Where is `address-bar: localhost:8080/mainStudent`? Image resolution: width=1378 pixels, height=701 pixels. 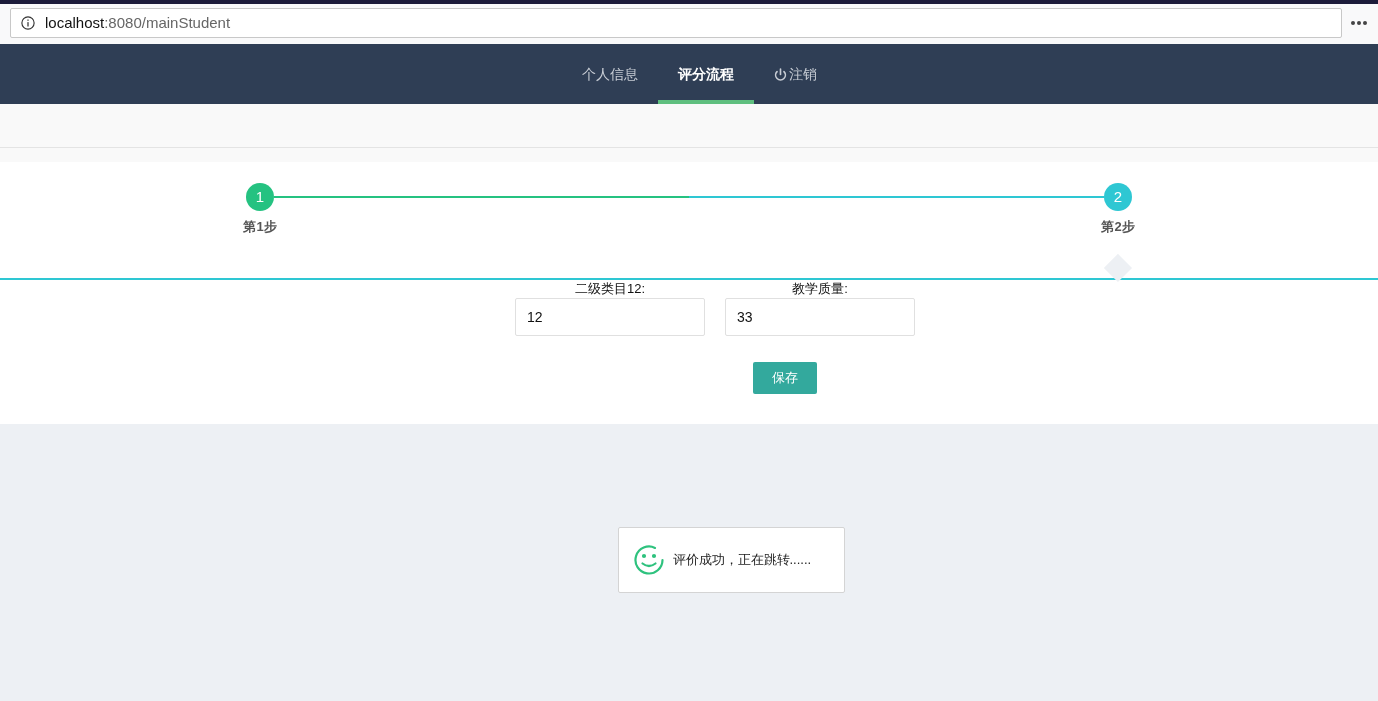
address-bar: localhost:8080/mainStudent is located at coordinates (676, 23).